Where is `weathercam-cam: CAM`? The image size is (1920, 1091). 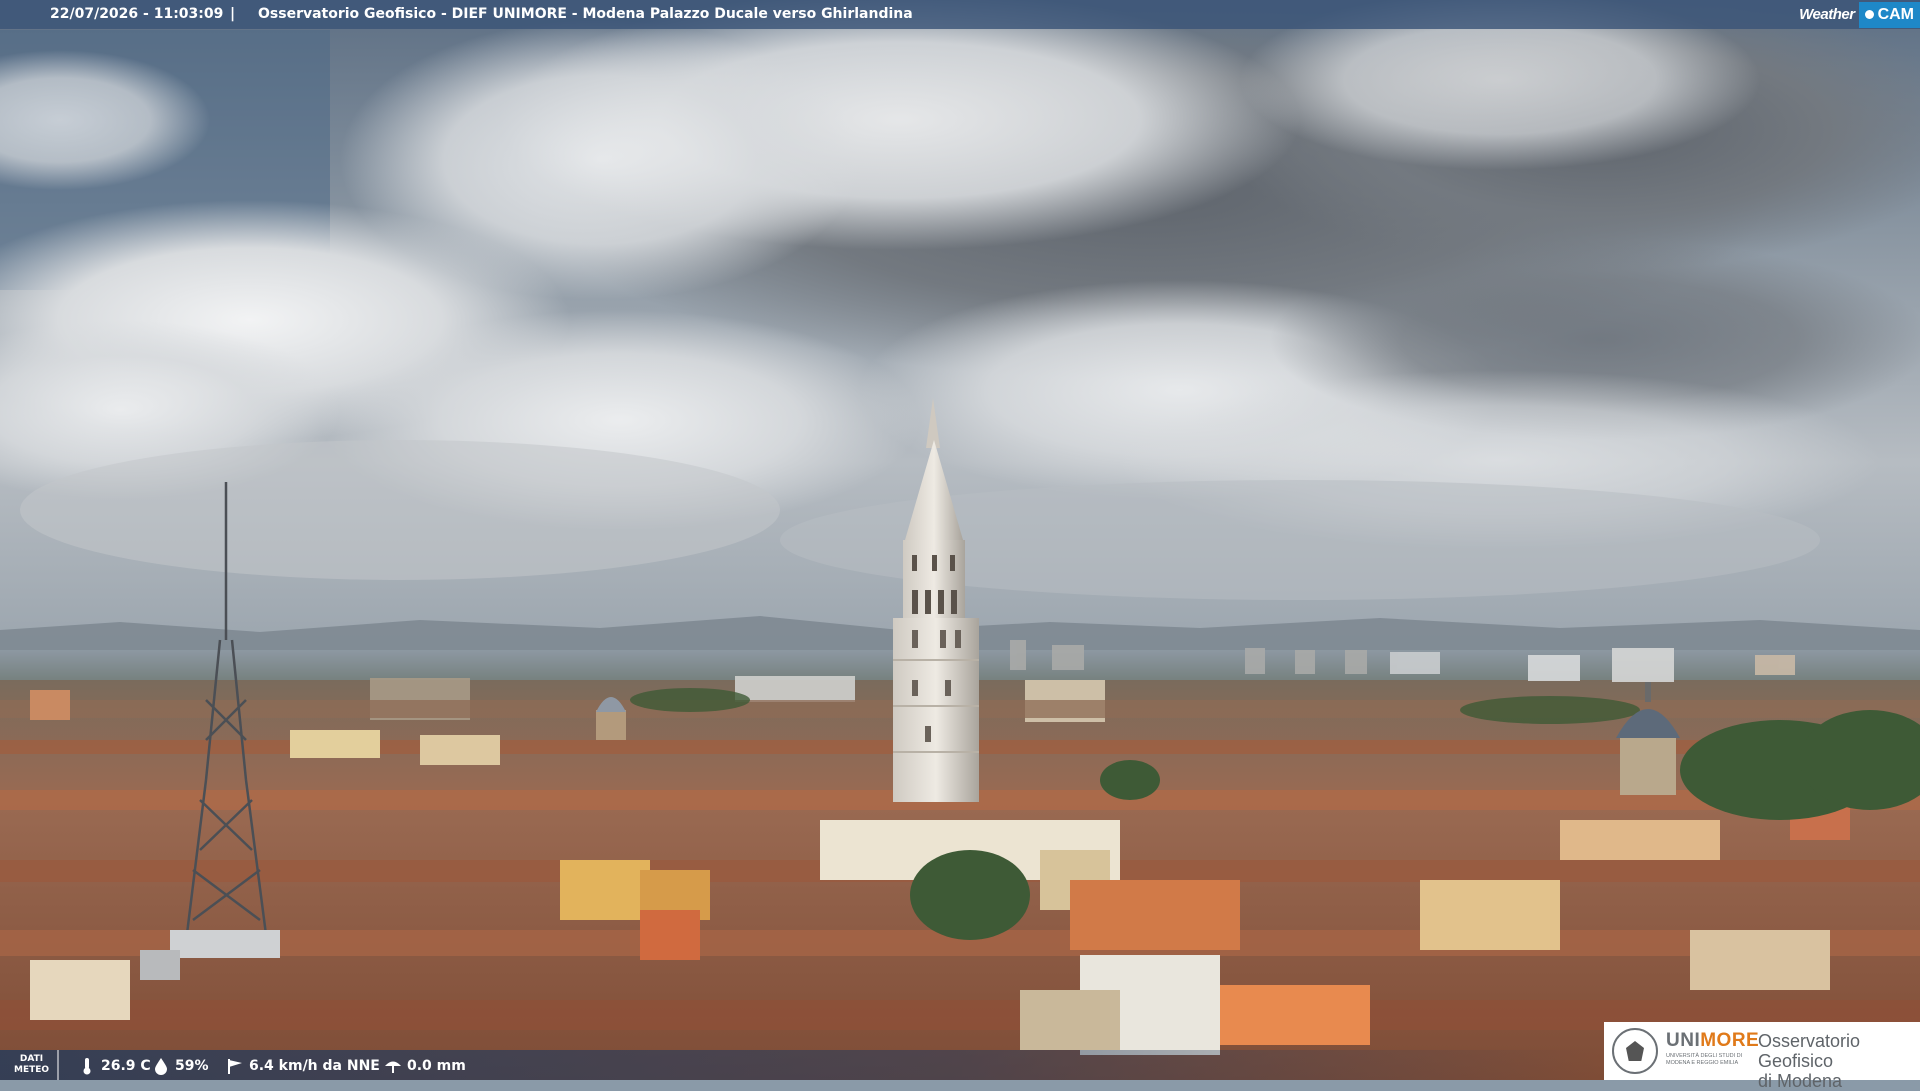 weathercam-cam: CAM is located at coordinates (1889, 14).